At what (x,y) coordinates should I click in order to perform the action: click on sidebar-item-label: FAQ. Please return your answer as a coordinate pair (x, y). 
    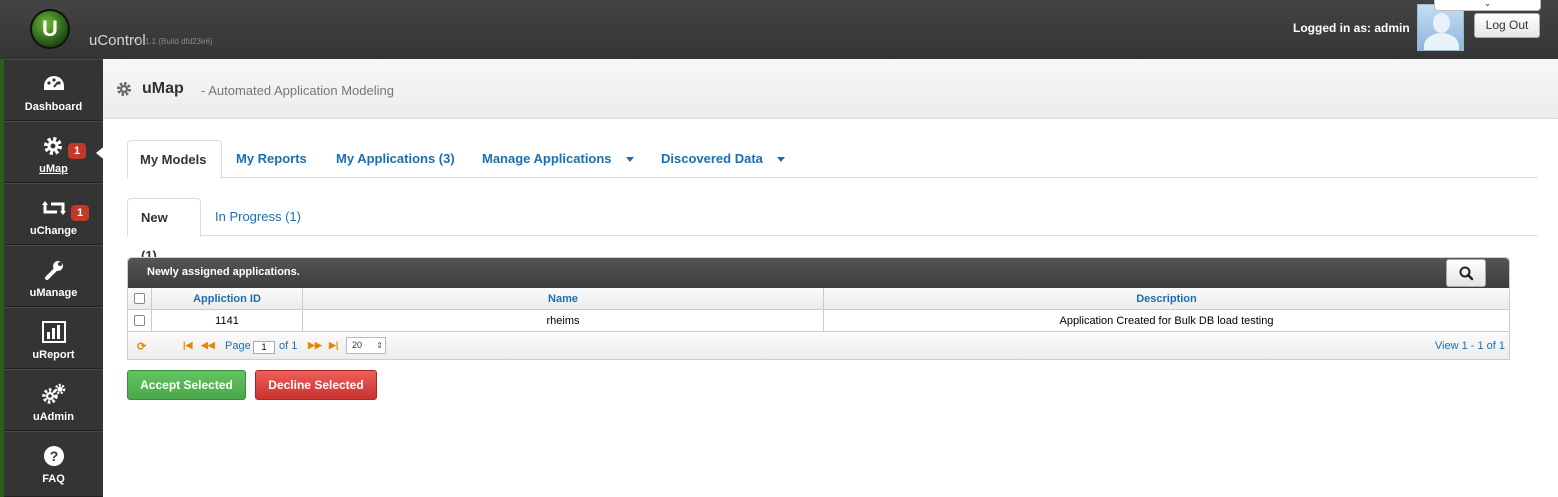
    Looking at the image, I should click on (53, 479).